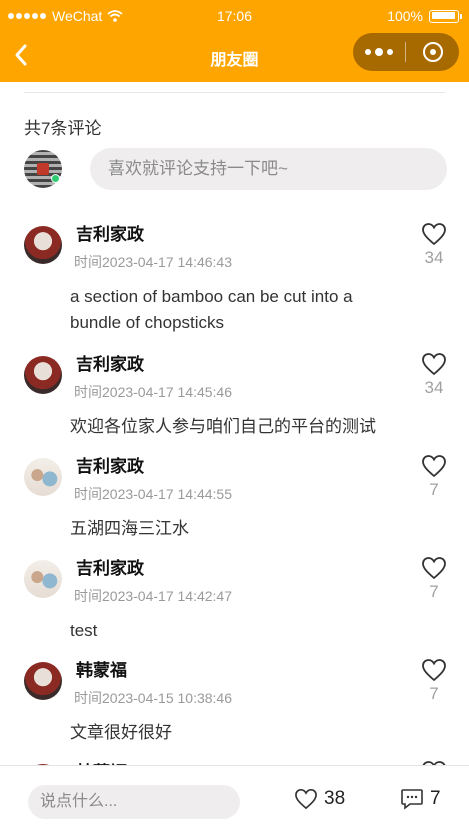 The image size is (469, 837). I want to click on comment-text: 五湖四海三江水, so click(129, 528).